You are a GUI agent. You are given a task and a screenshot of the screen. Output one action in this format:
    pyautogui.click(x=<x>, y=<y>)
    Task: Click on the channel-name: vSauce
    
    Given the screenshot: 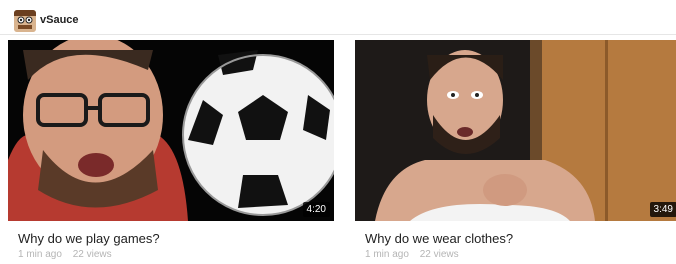 What is the action you would take?
    pyautogui.click(x=59, y=20)
    